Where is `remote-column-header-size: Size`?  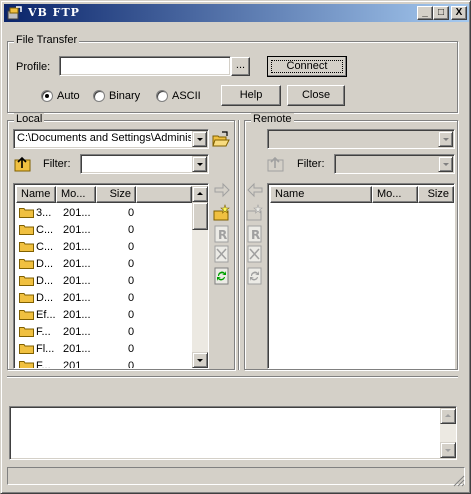 remote-column-header-size: Size is located at coordinates (436, 194).